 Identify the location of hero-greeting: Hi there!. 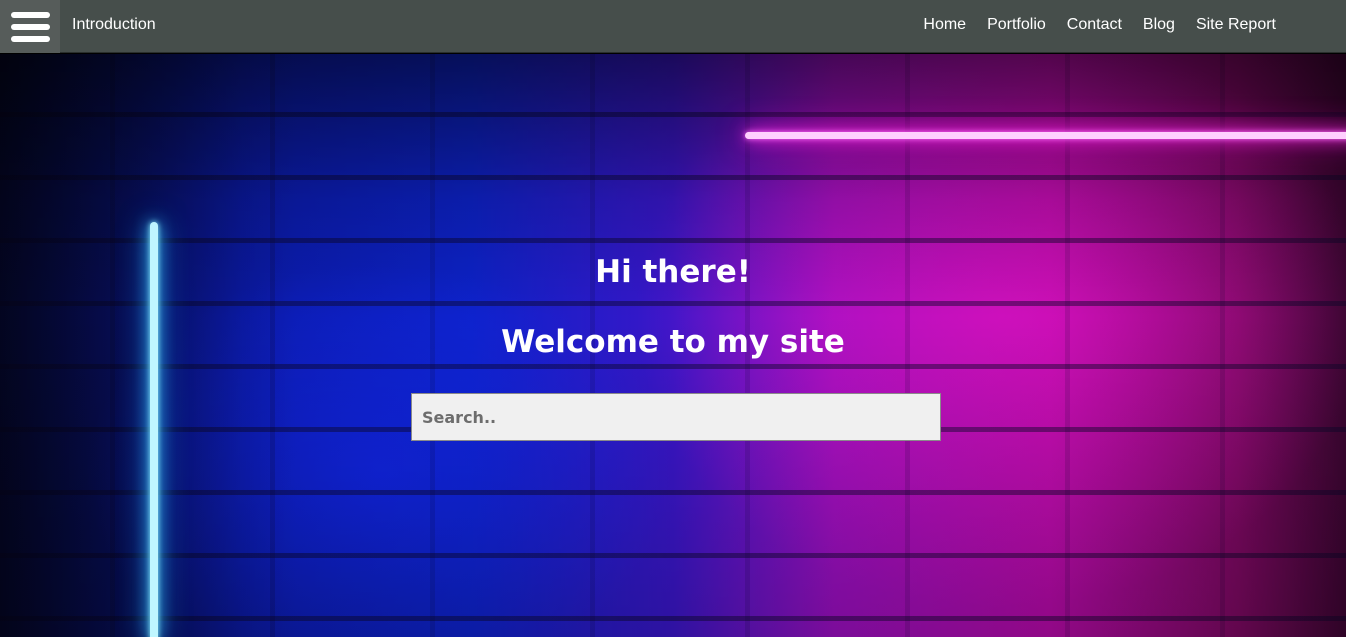
(673, 272).